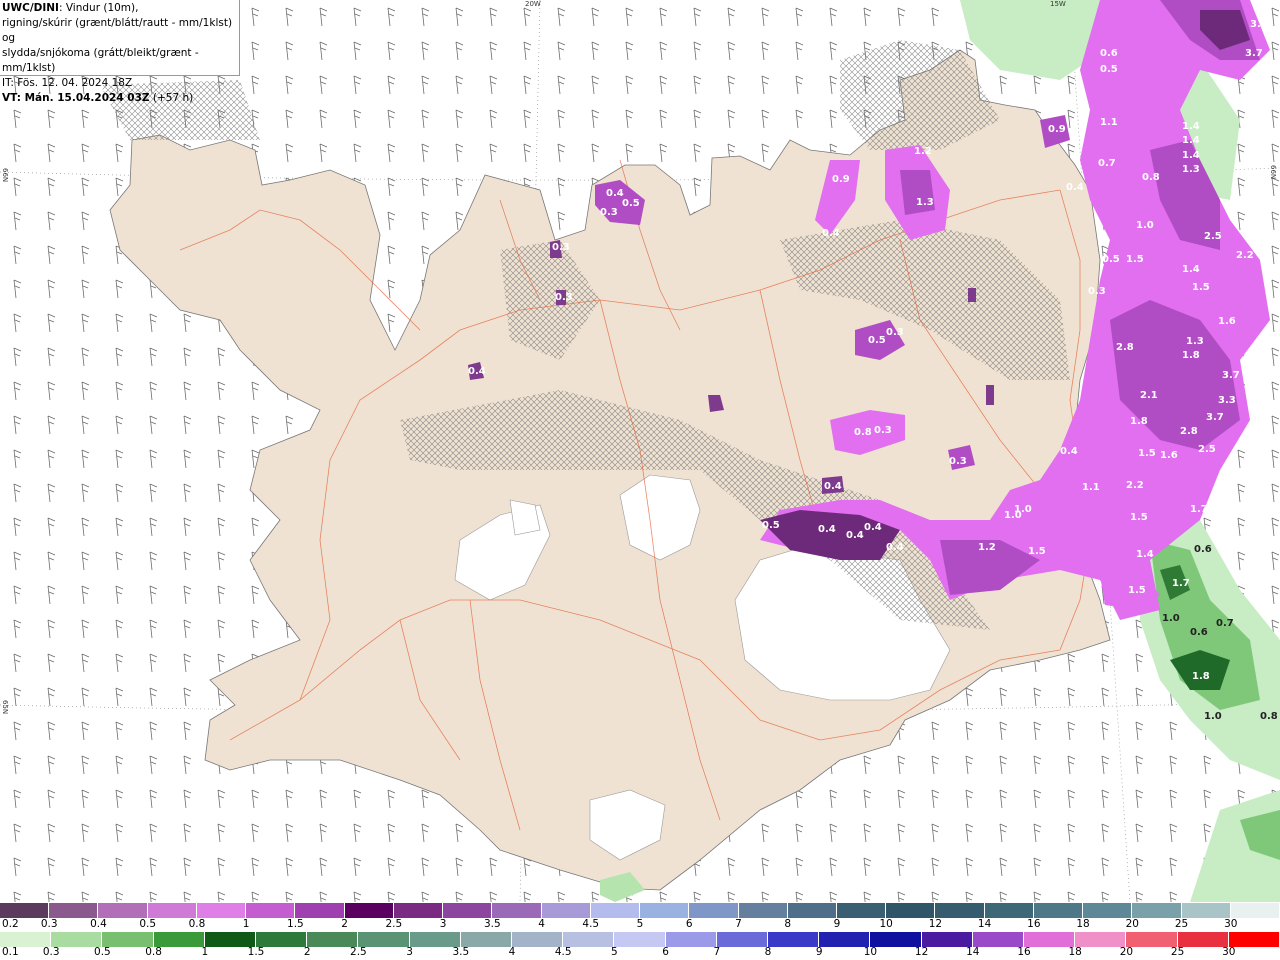 The image size is (1280, 960). What do you see at coordinates (935, 924) in the screenshot?
I see `colorbar-label: 12` at bounding box center [935, 924].